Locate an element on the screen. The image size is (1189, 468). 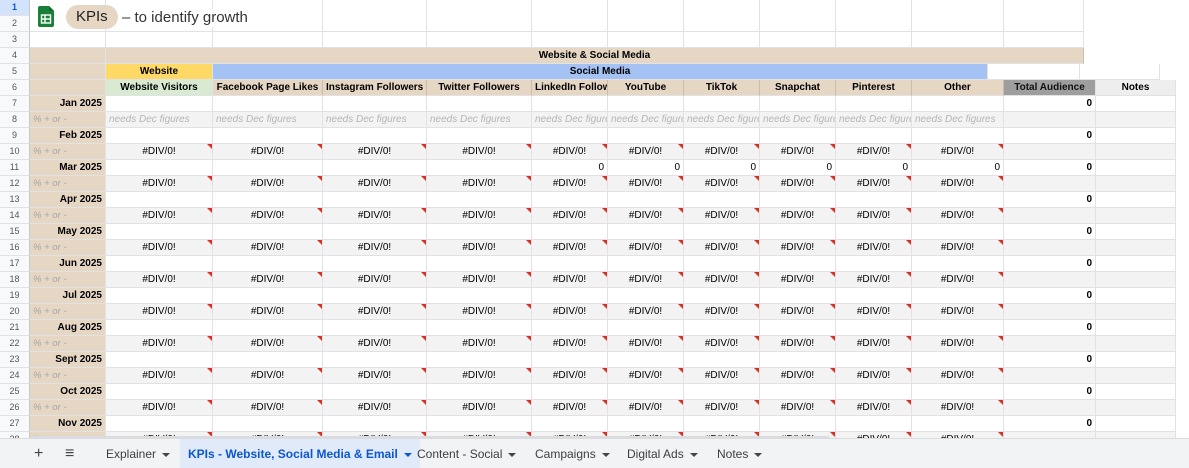
row-header: 1 is located at coordinates (15, 8).